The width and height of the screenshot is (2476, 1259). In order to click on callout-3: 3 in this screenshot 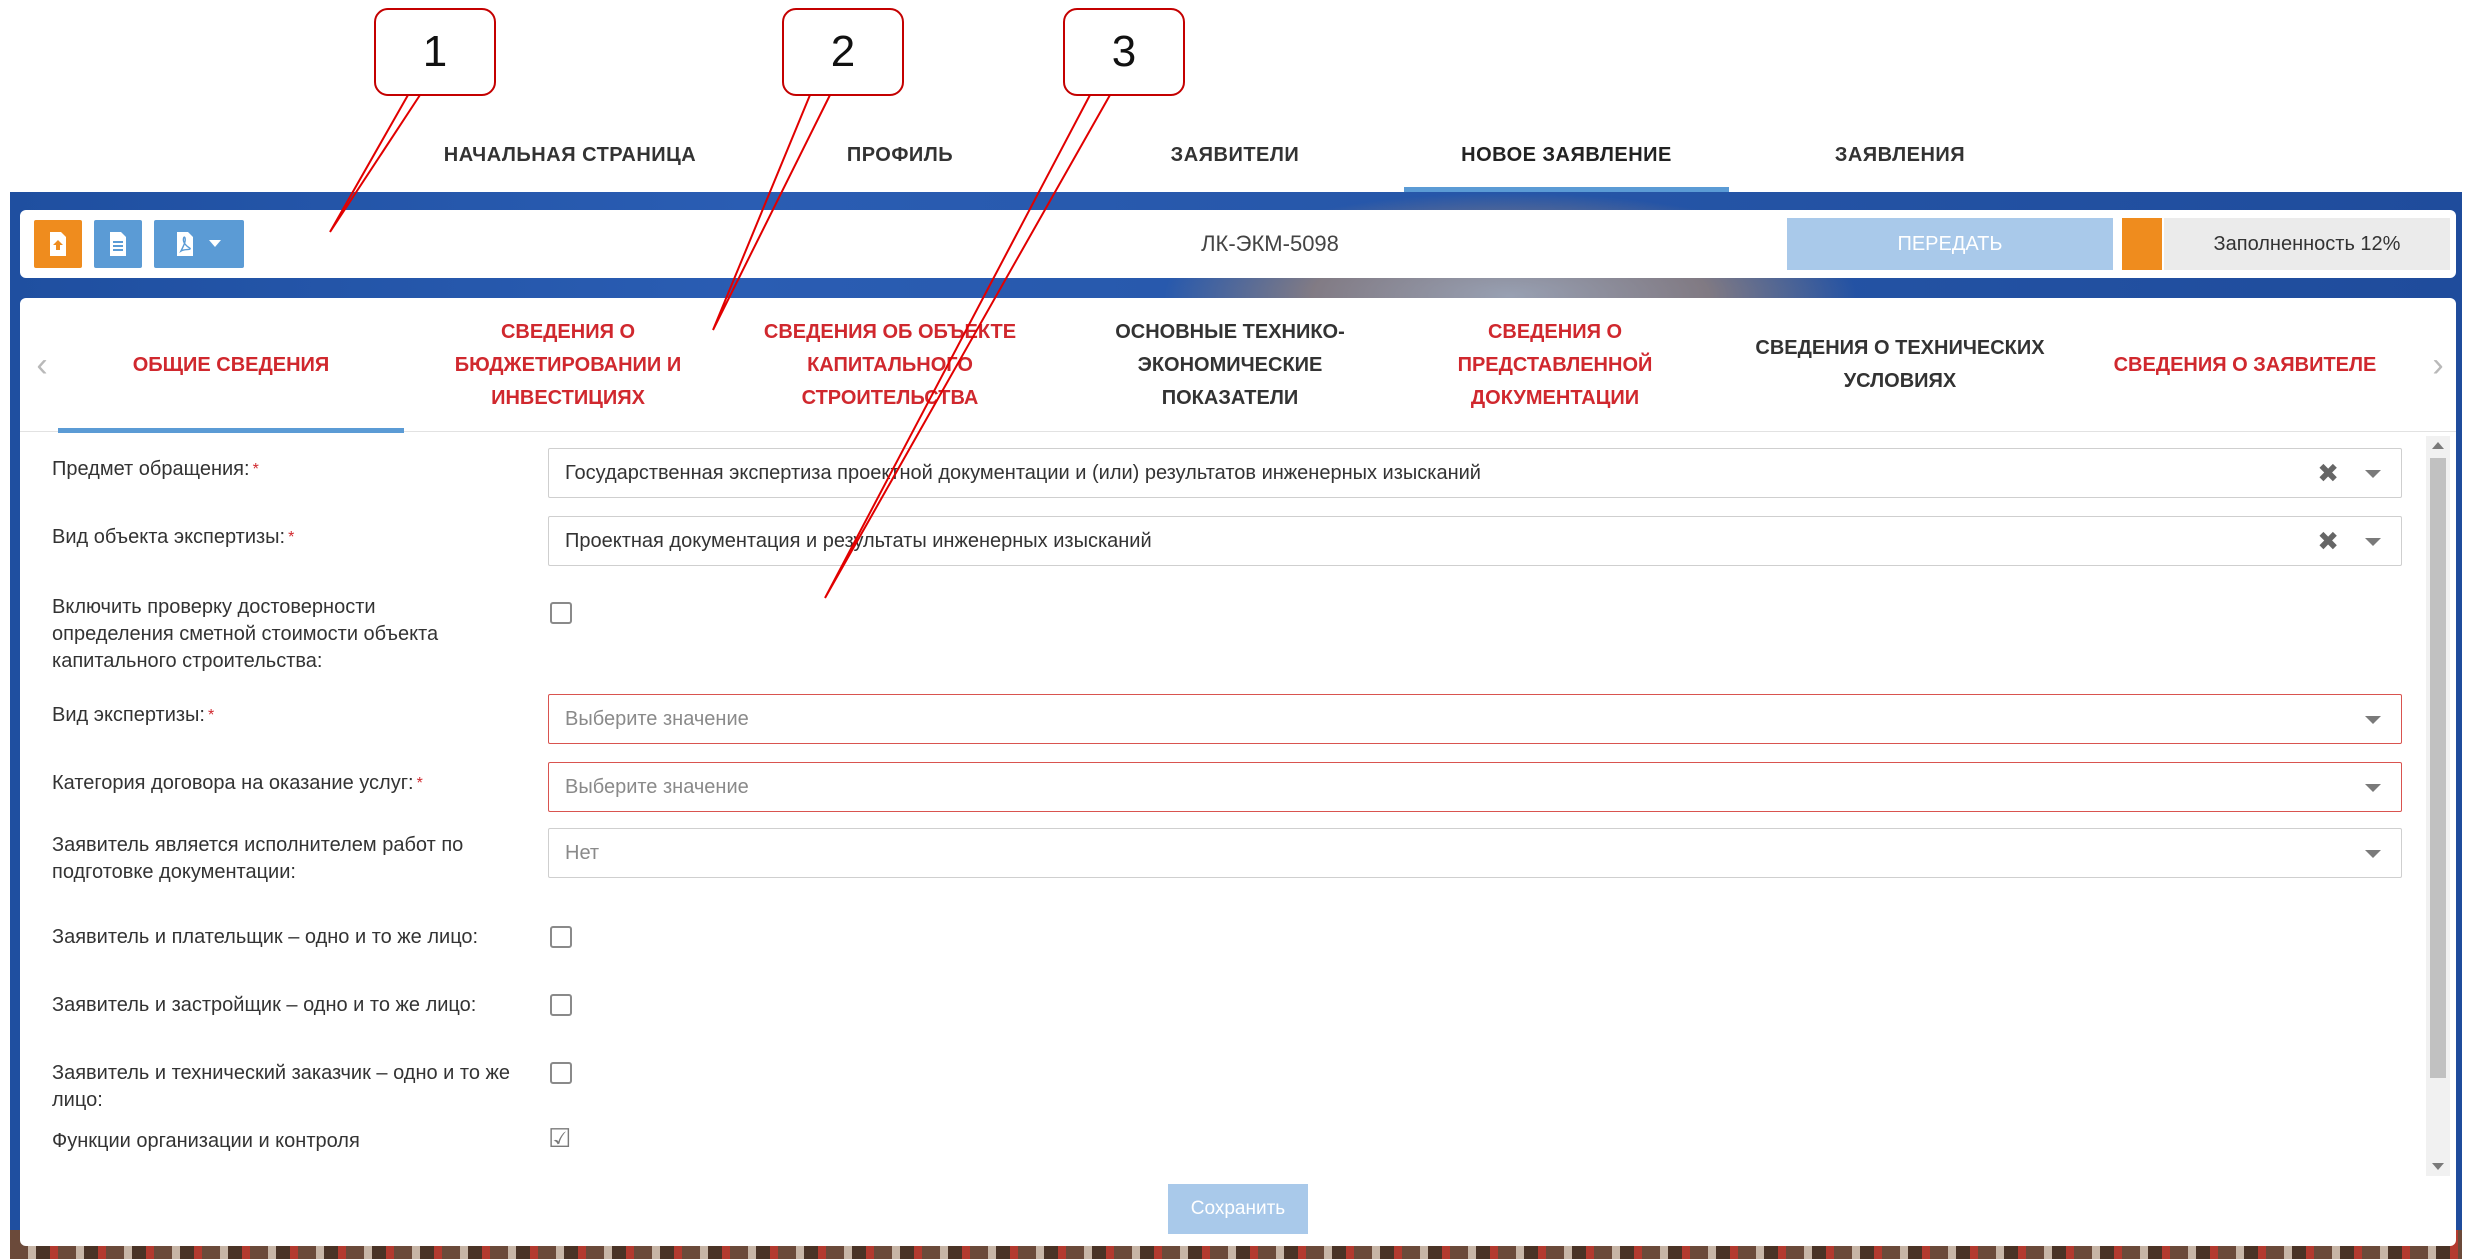, I will do `click(1124, 52)`.